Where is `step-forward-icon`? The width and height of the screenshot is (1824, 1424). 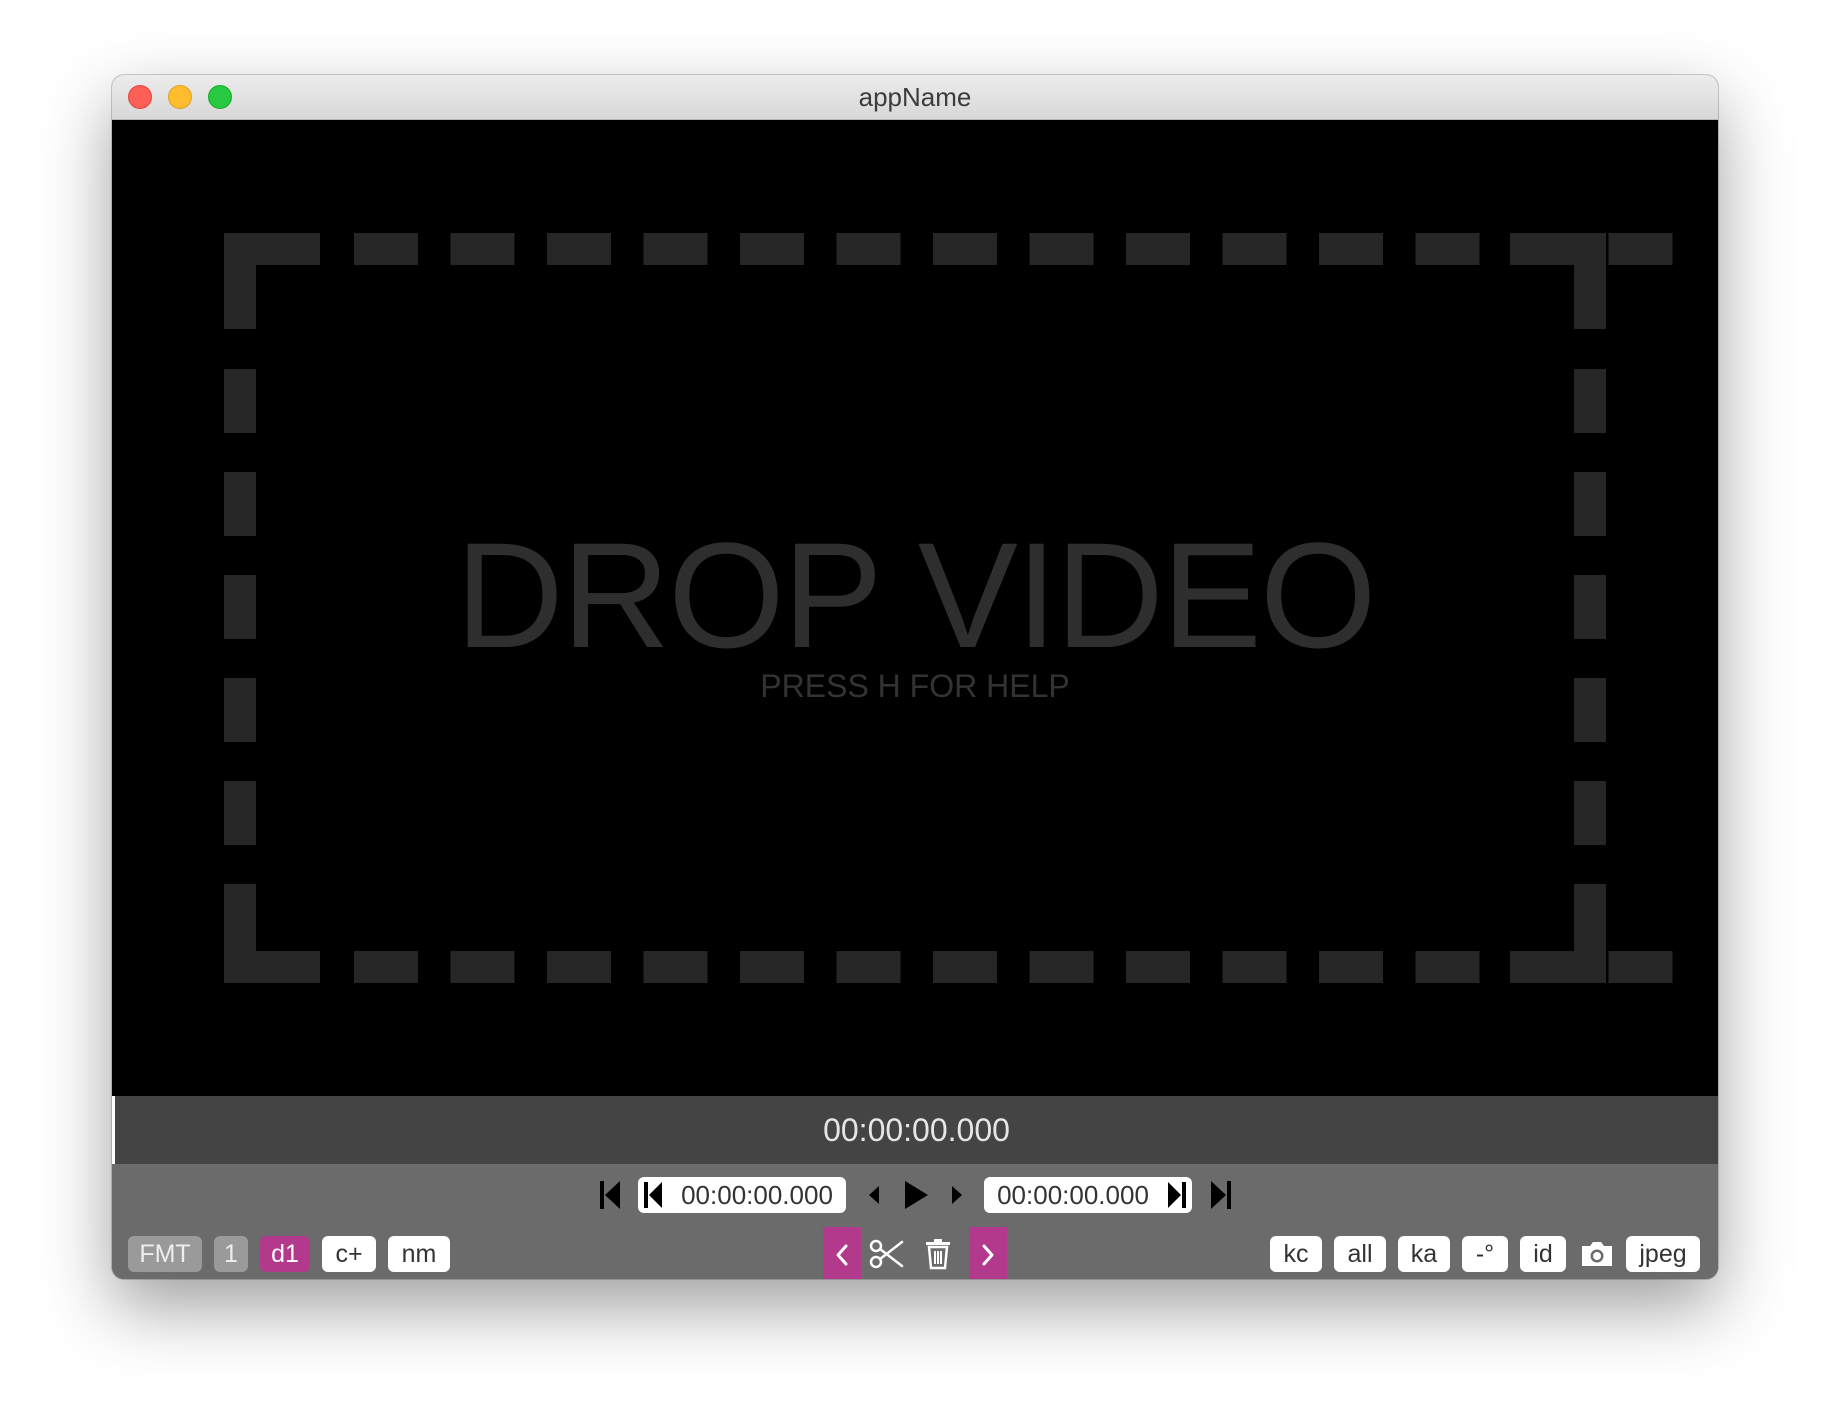
step-forward-icon is located at coordinates (957, 1195).